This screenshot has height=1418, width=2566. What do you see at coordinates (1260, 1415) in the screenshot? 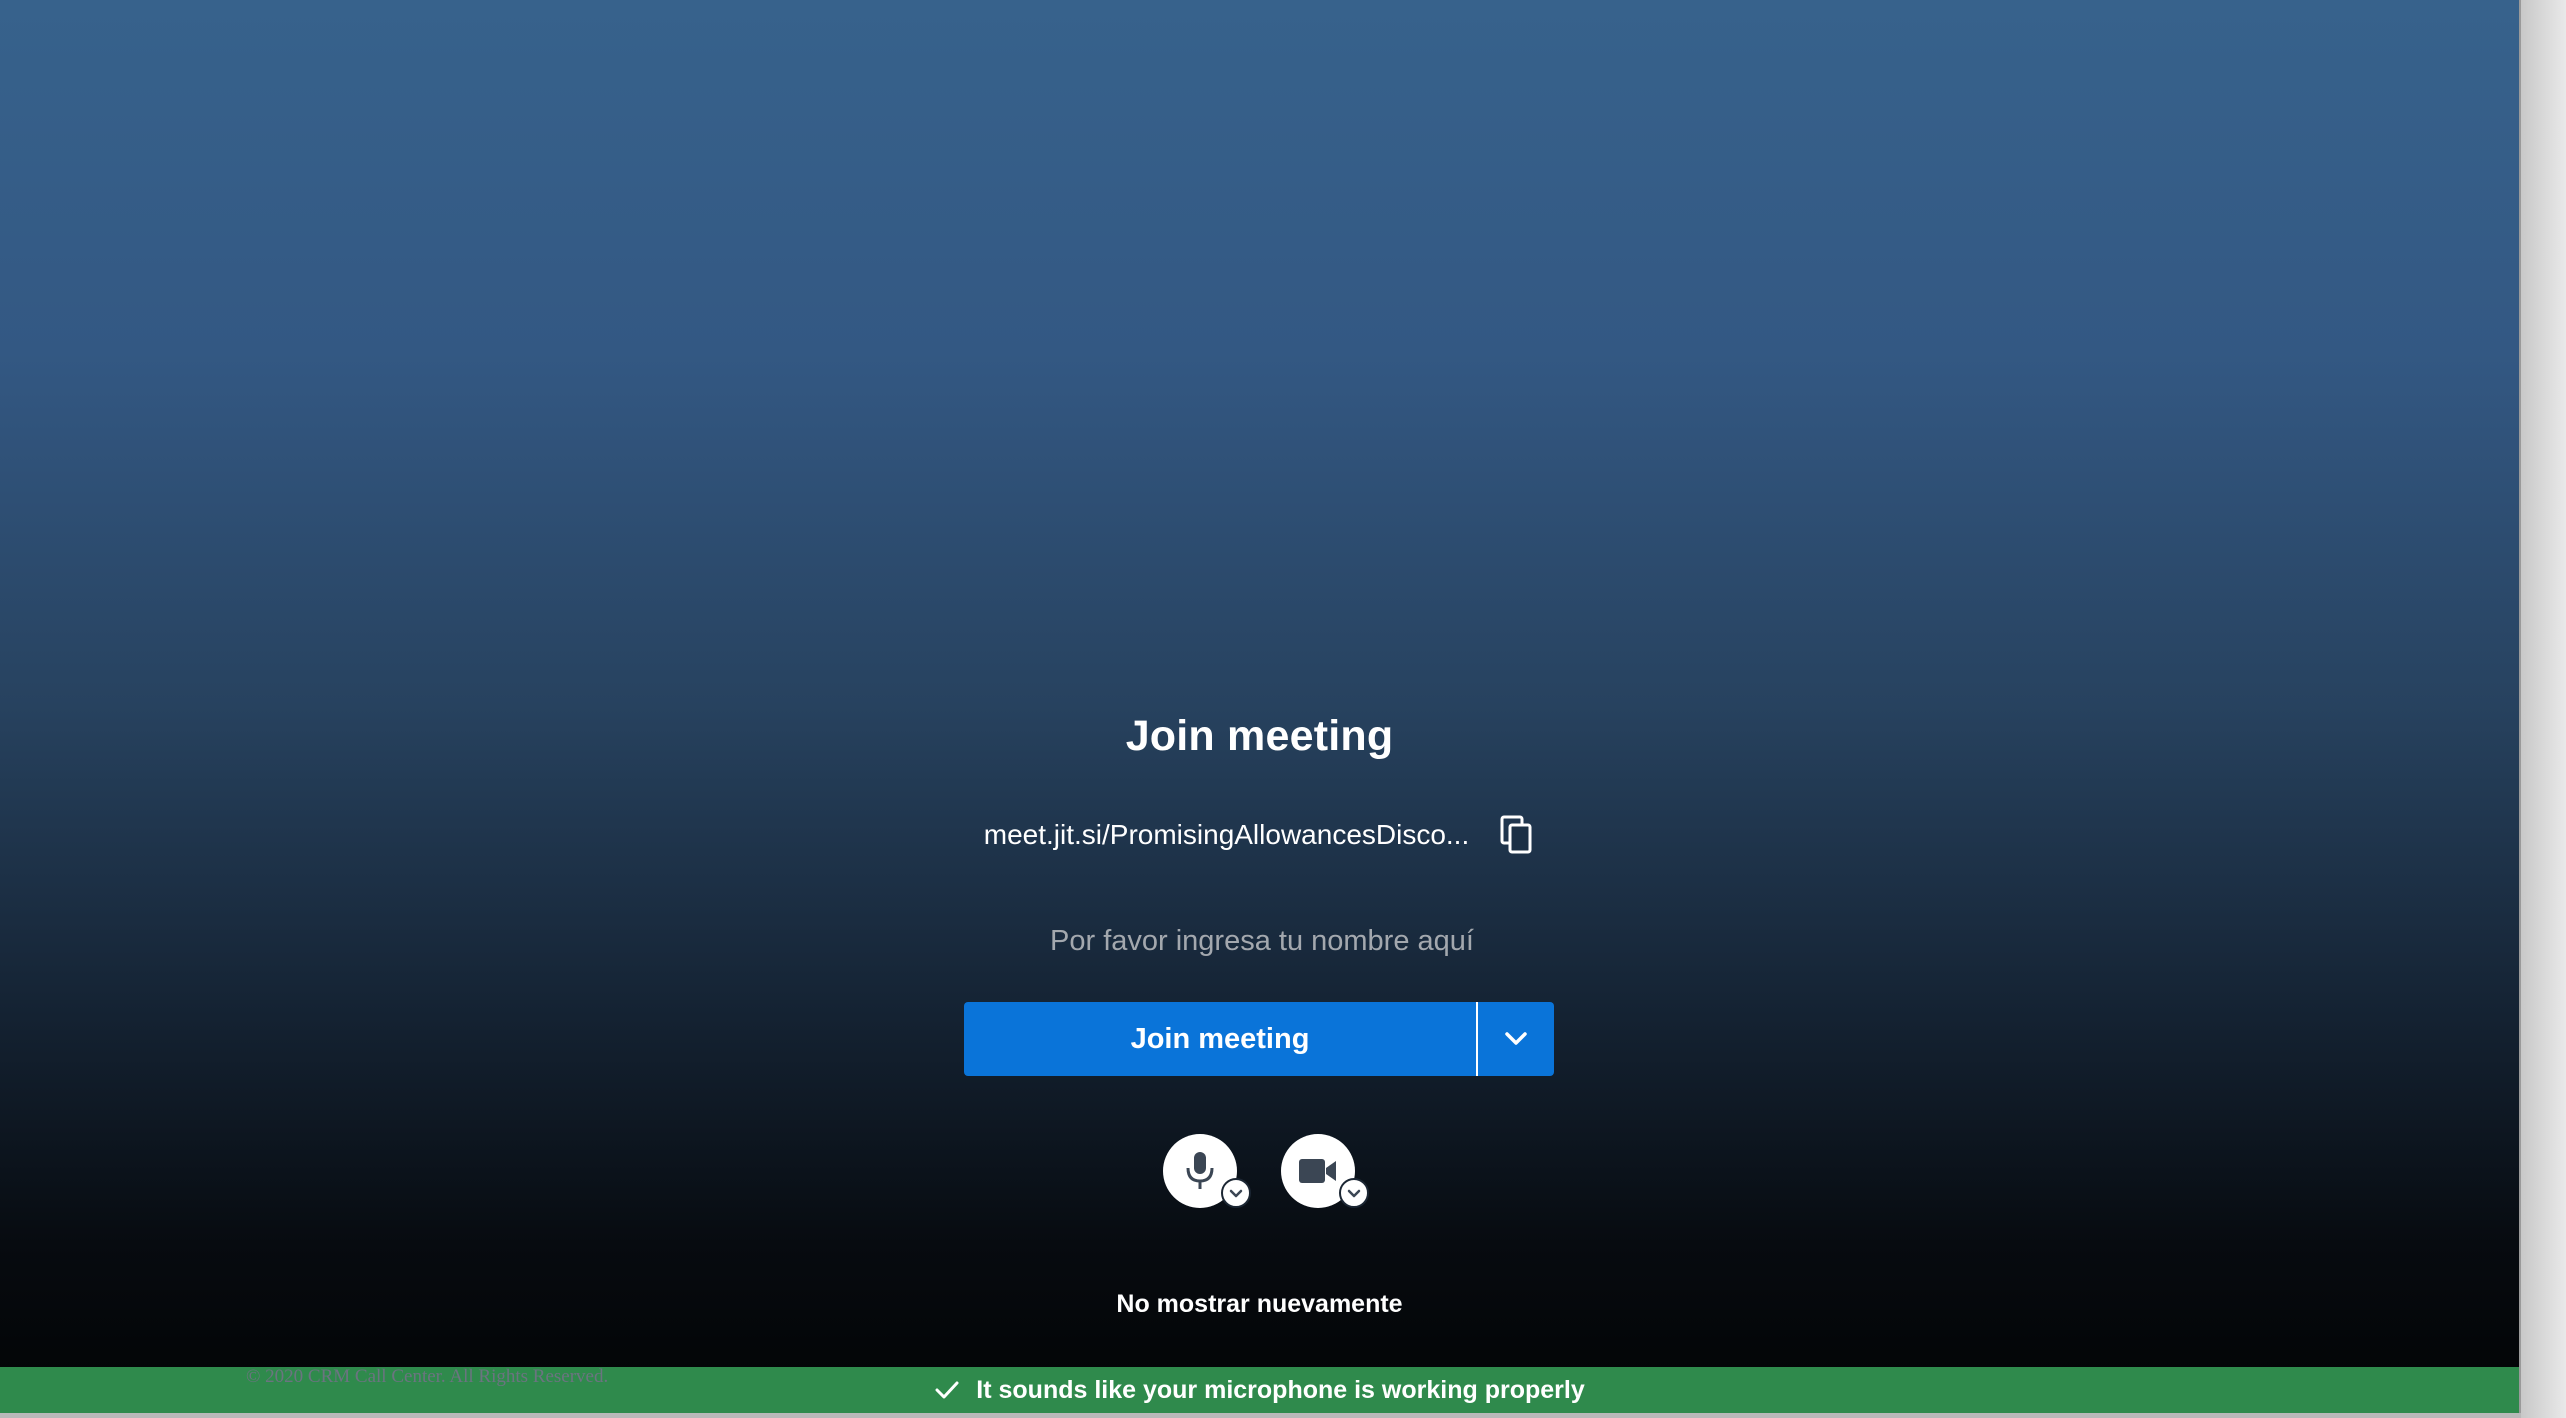
I see `window-bottom-edge` at bounding box center [1260, 1415].